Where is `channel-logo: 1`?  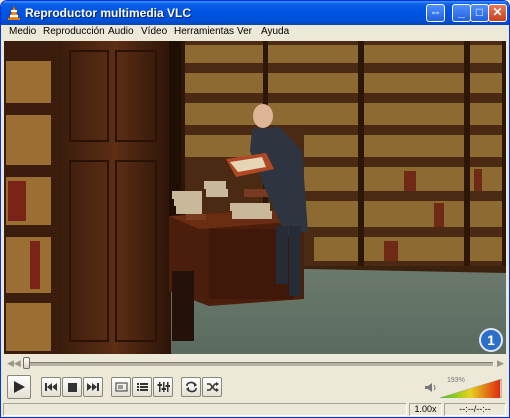 channel-logo: 1 is located at coordinates (491, 340).